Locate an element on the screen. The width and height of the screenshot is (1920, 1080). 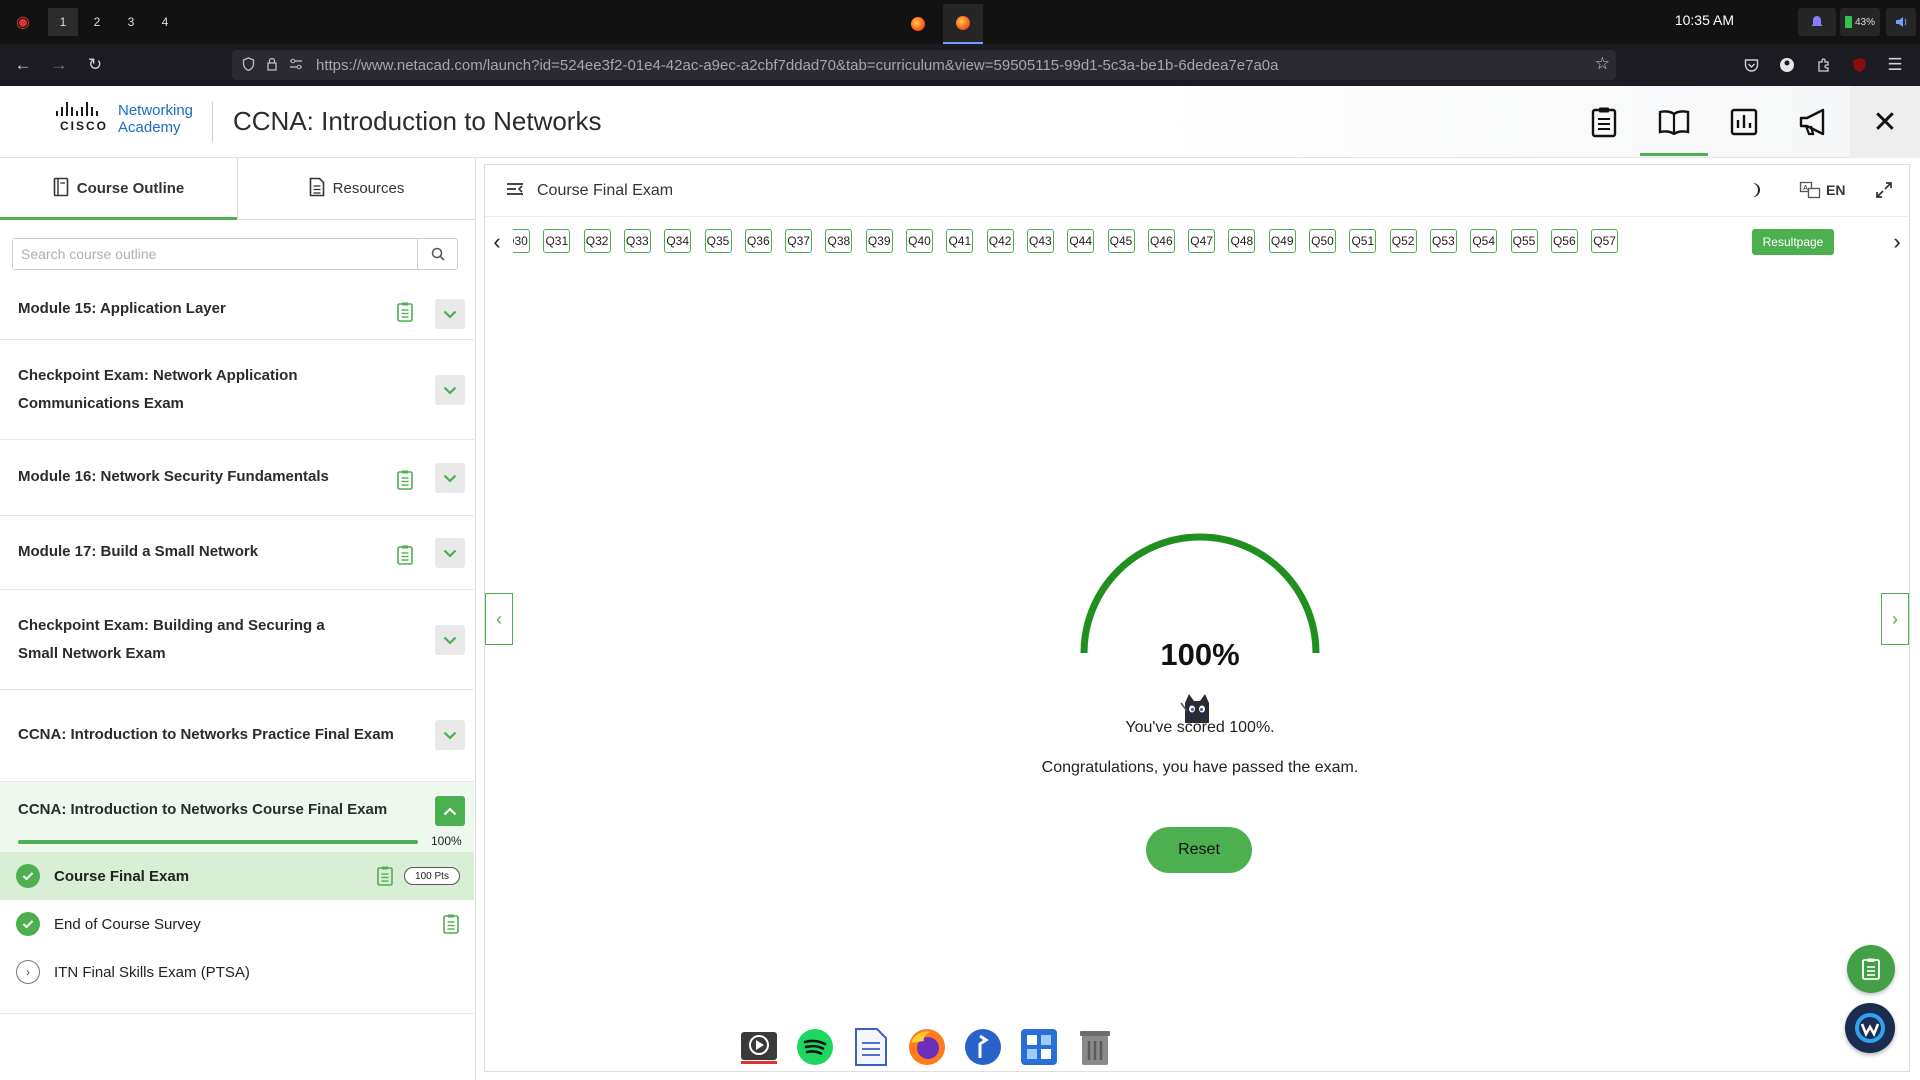
question-button: Q40 is located at coordinates (919, 241).